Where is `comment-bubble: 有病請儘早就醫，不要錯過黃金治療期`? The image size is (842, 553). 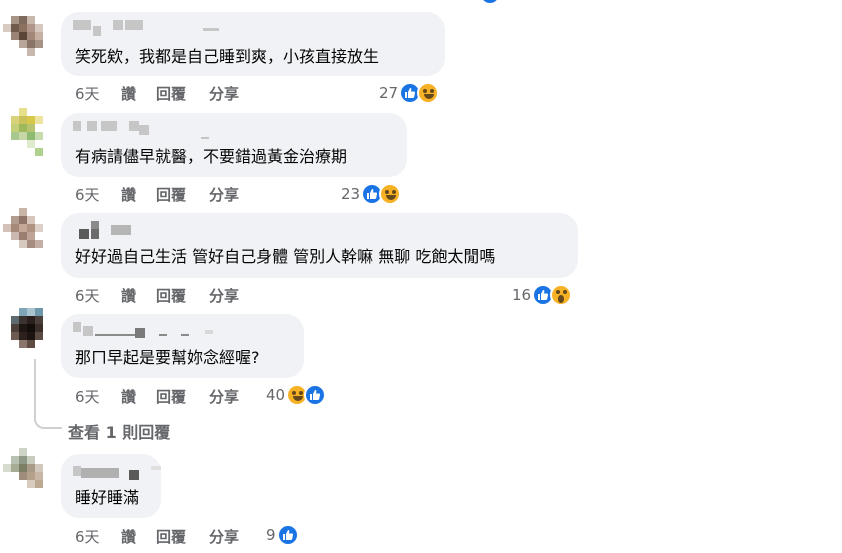
comment-bubble: 有病請儘早就醫，不要錯過黃金治療期 is located at coordinates (234, 145).